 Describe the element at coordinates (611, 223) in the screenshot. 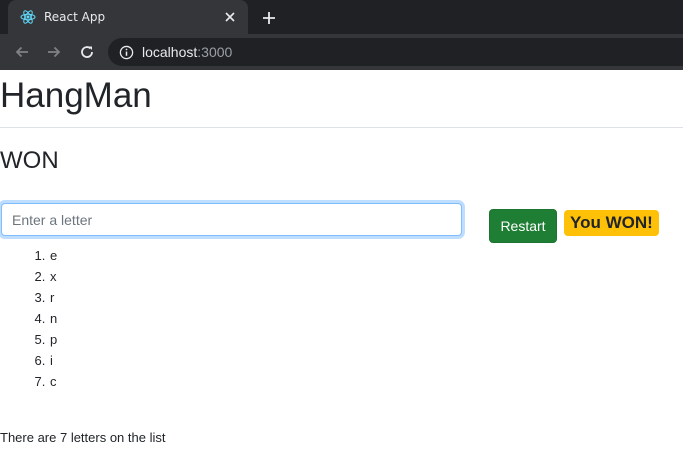

I see `result-badge: You WON!` at that location.